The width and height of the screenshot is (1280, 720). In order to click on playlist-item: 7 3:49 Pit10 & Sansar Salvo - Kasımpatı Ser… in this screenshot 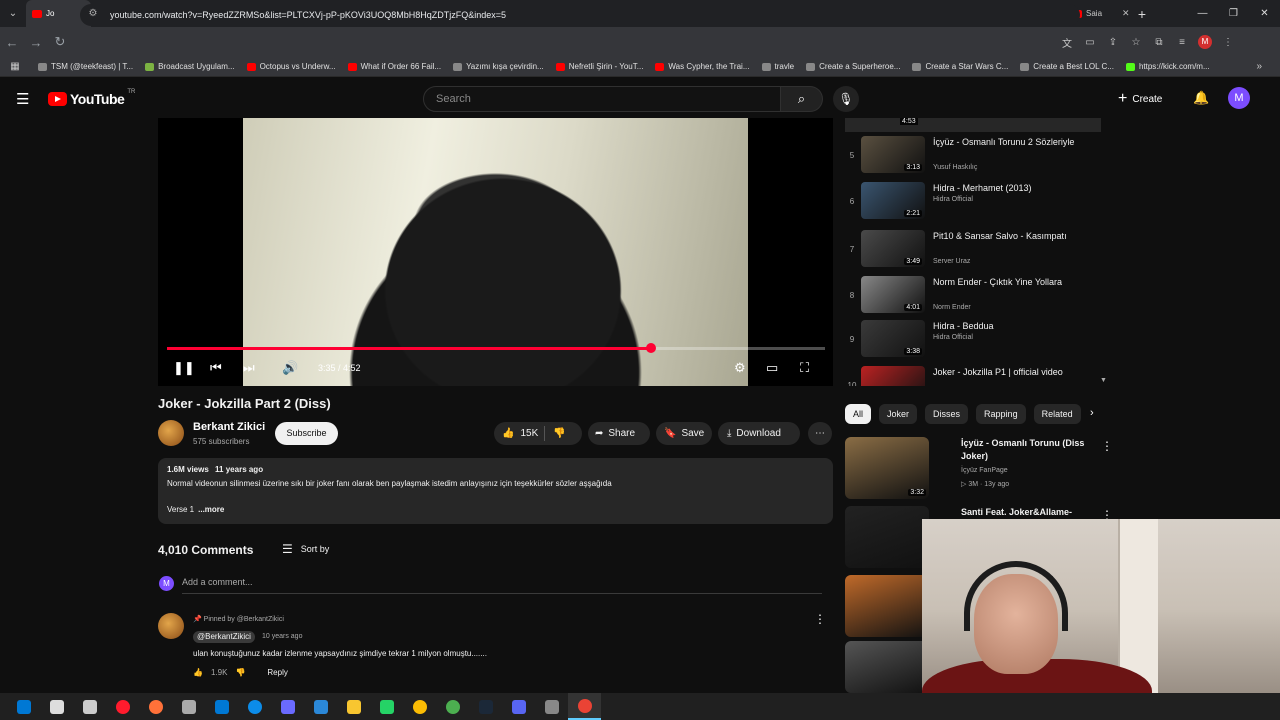, I will do `click(973, 250)`.